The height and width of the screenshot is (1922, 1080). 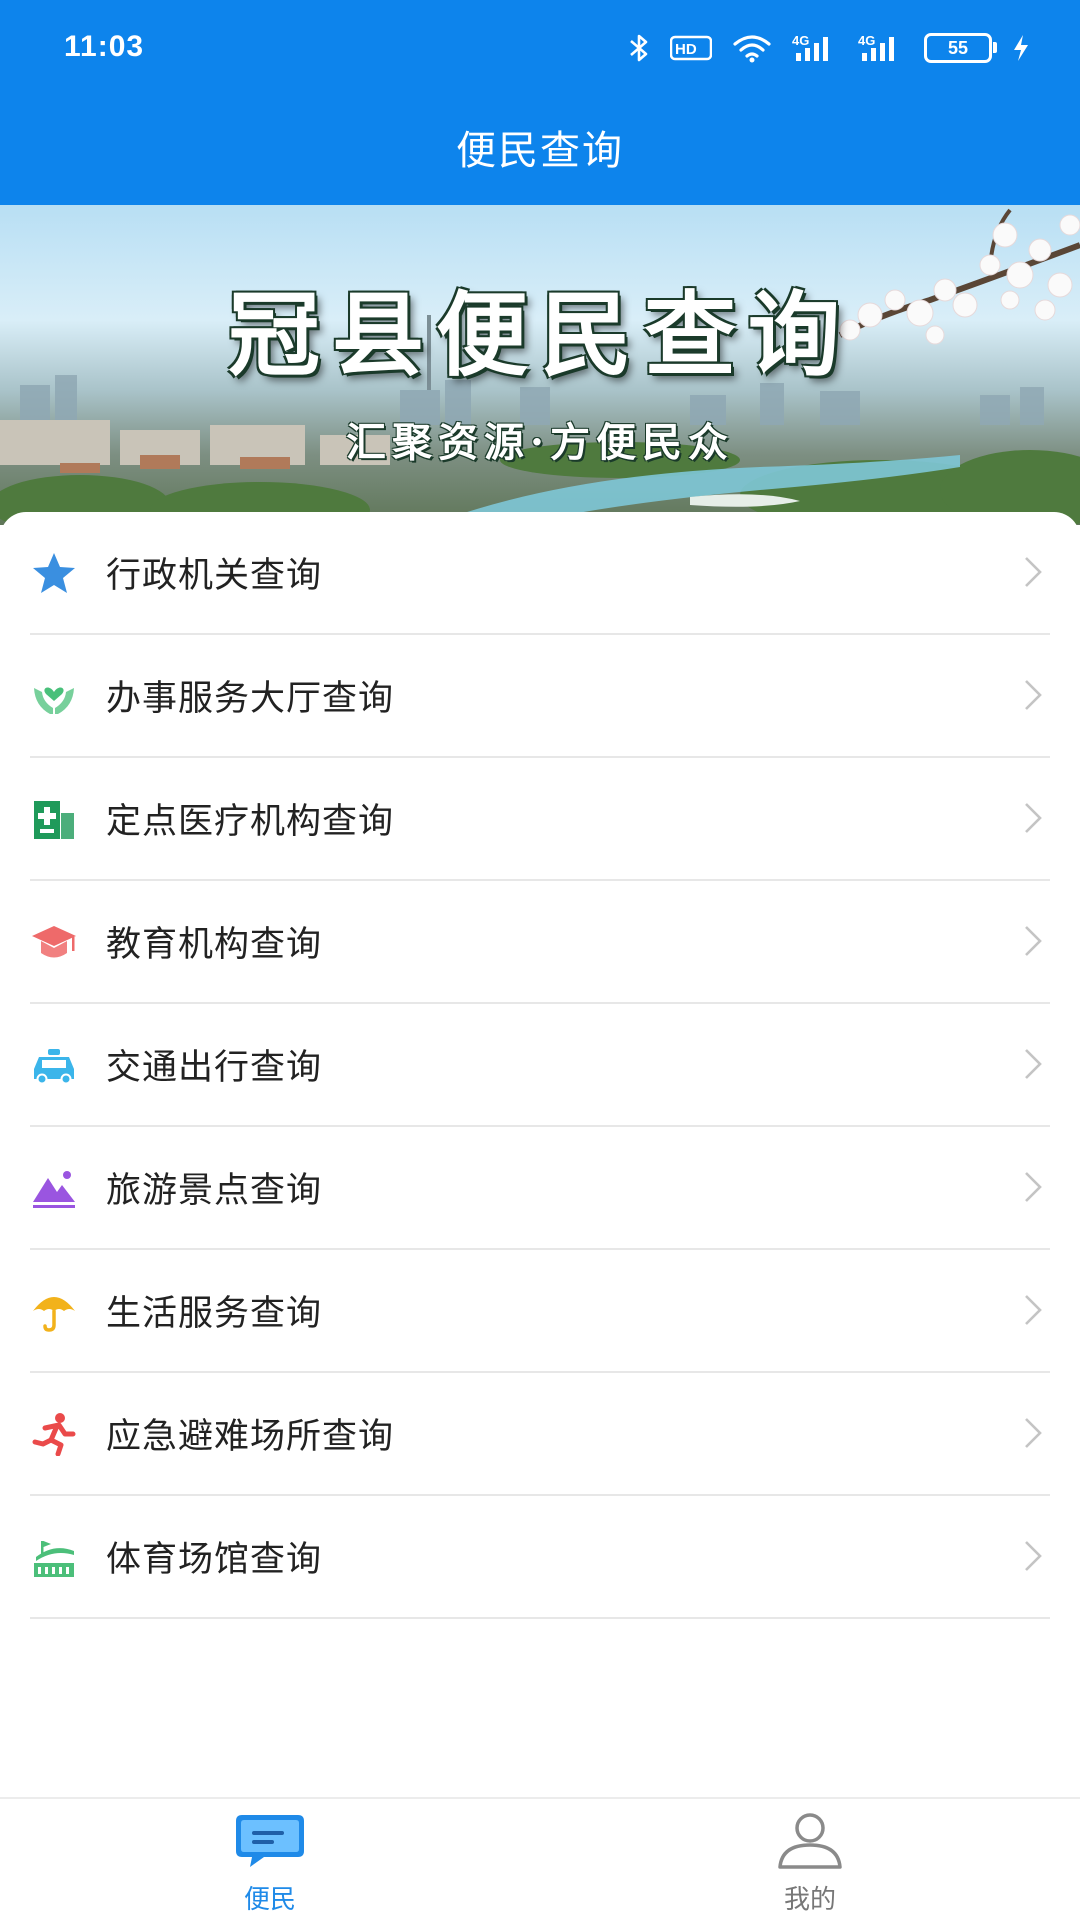 I want to click on tab-label: 便民, so click(x=269, y=1900).